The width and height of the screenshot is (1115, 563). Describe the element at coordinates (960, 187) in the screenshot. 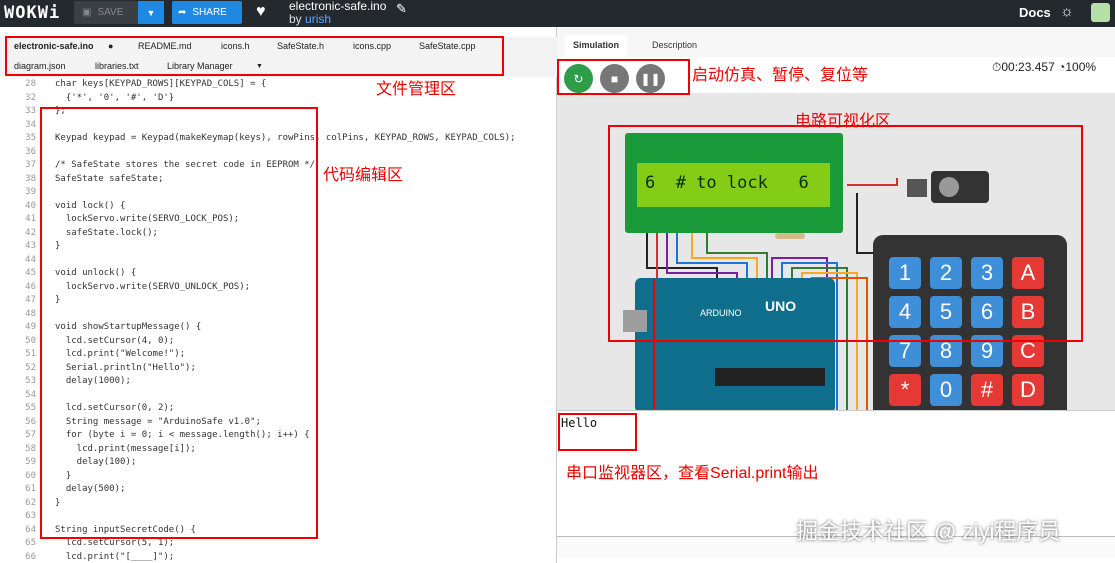

I see `servo-motor` at that location.